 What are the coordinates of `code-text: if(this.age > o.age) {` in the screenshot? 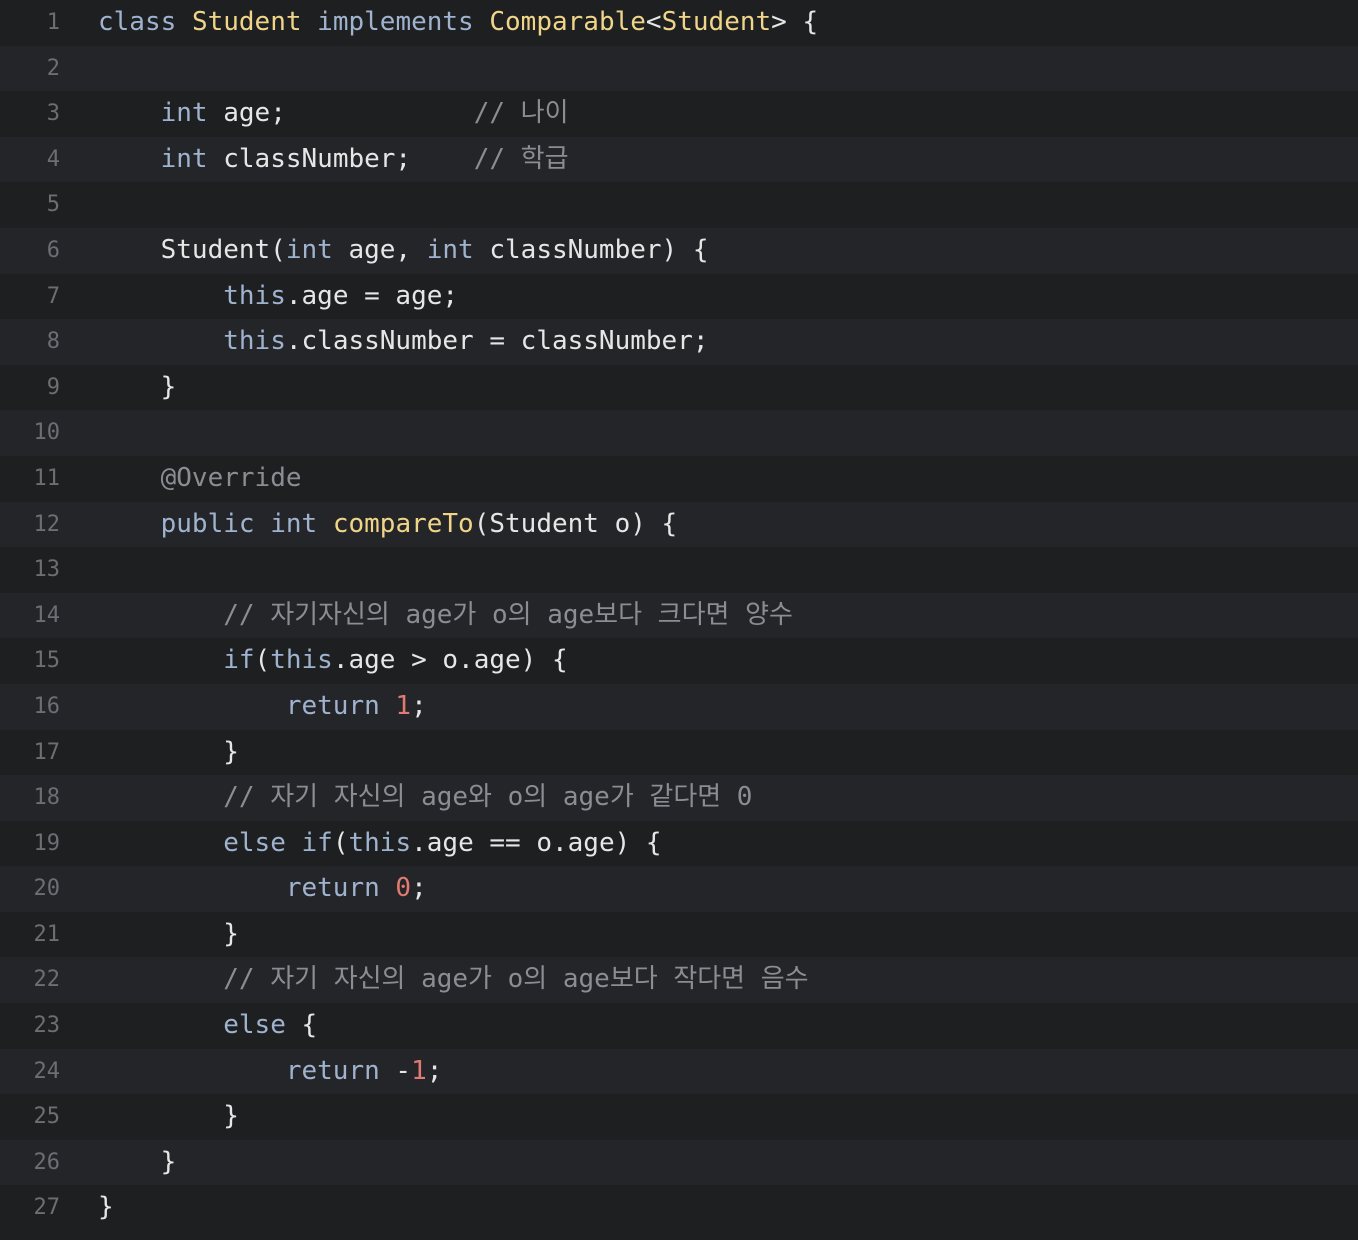 It's located at (332, 661).